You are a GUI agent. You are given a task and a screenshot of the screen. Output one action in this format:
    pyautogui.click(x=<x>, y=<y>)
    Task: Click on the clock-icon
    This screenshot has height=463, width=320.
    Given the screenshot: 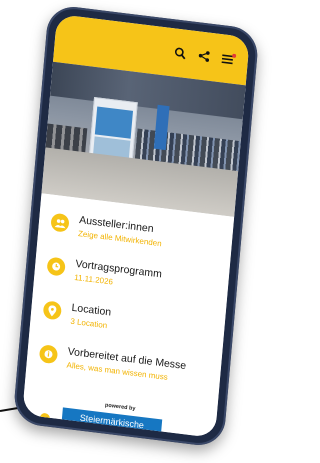 What is the action you would take?
    pyautogui.click(x=56, y=266)
    